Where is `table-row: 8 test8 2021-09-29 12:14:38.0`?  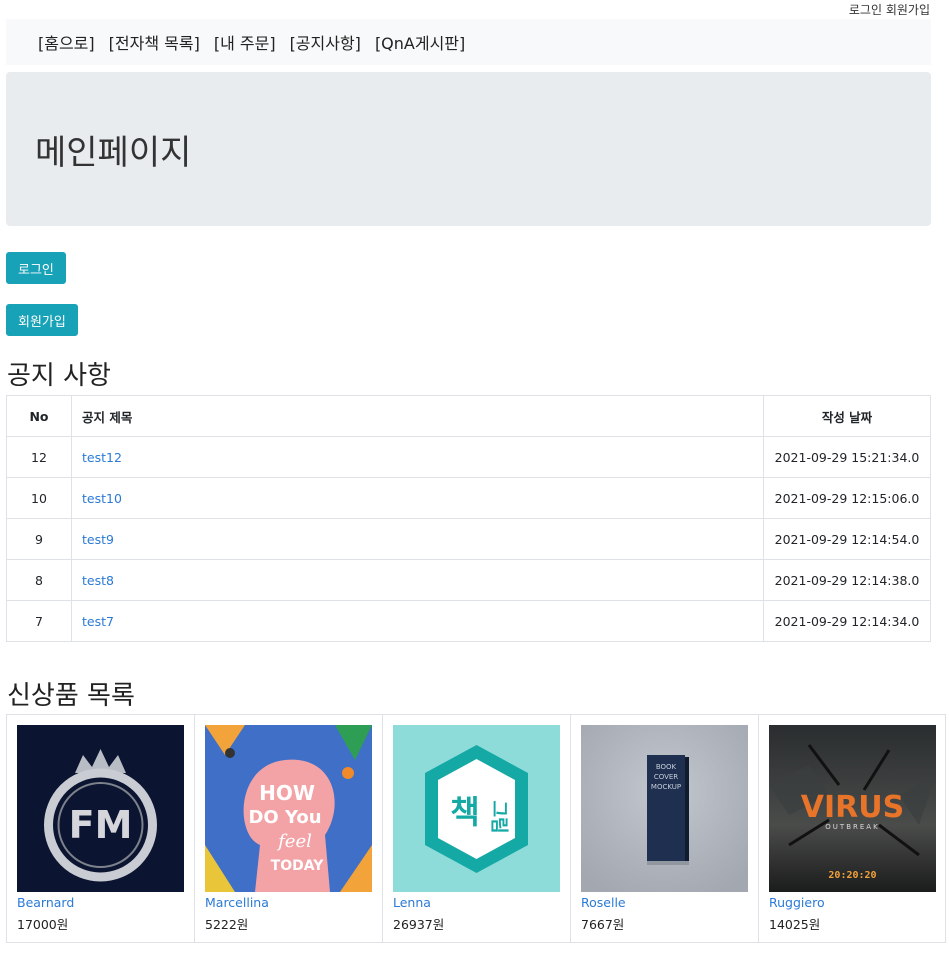 table-row: 8 test8 2021-09-29 12:14:38.0 is located at coordinates (468, 580).